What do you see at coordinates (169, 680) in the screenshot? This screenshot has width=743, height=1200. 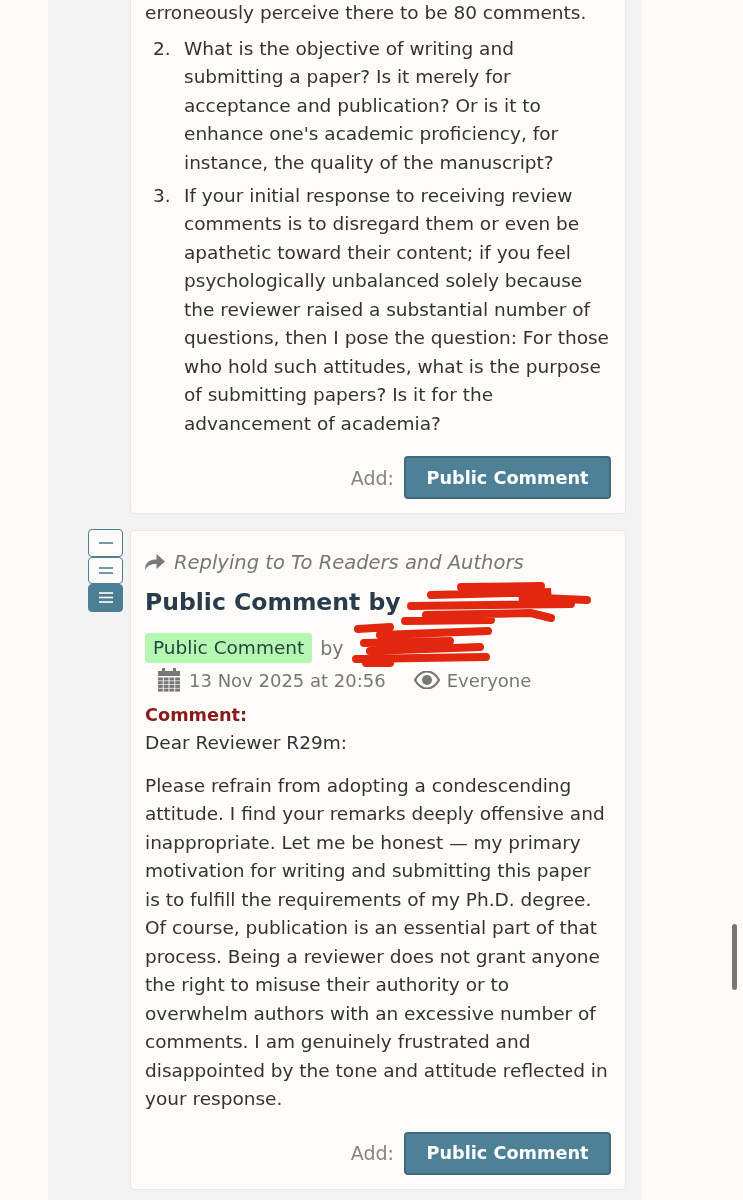 I see `calendar-icon` at bounding box center [169, 680].